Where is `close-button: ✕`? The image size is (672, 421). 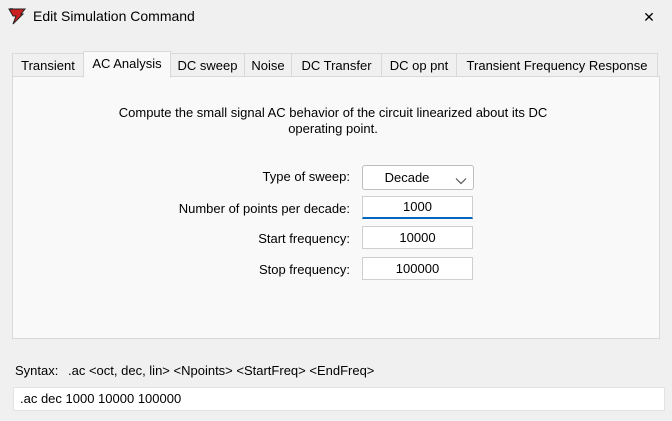
close-button: ✕ is located at coordinates (649, 17).